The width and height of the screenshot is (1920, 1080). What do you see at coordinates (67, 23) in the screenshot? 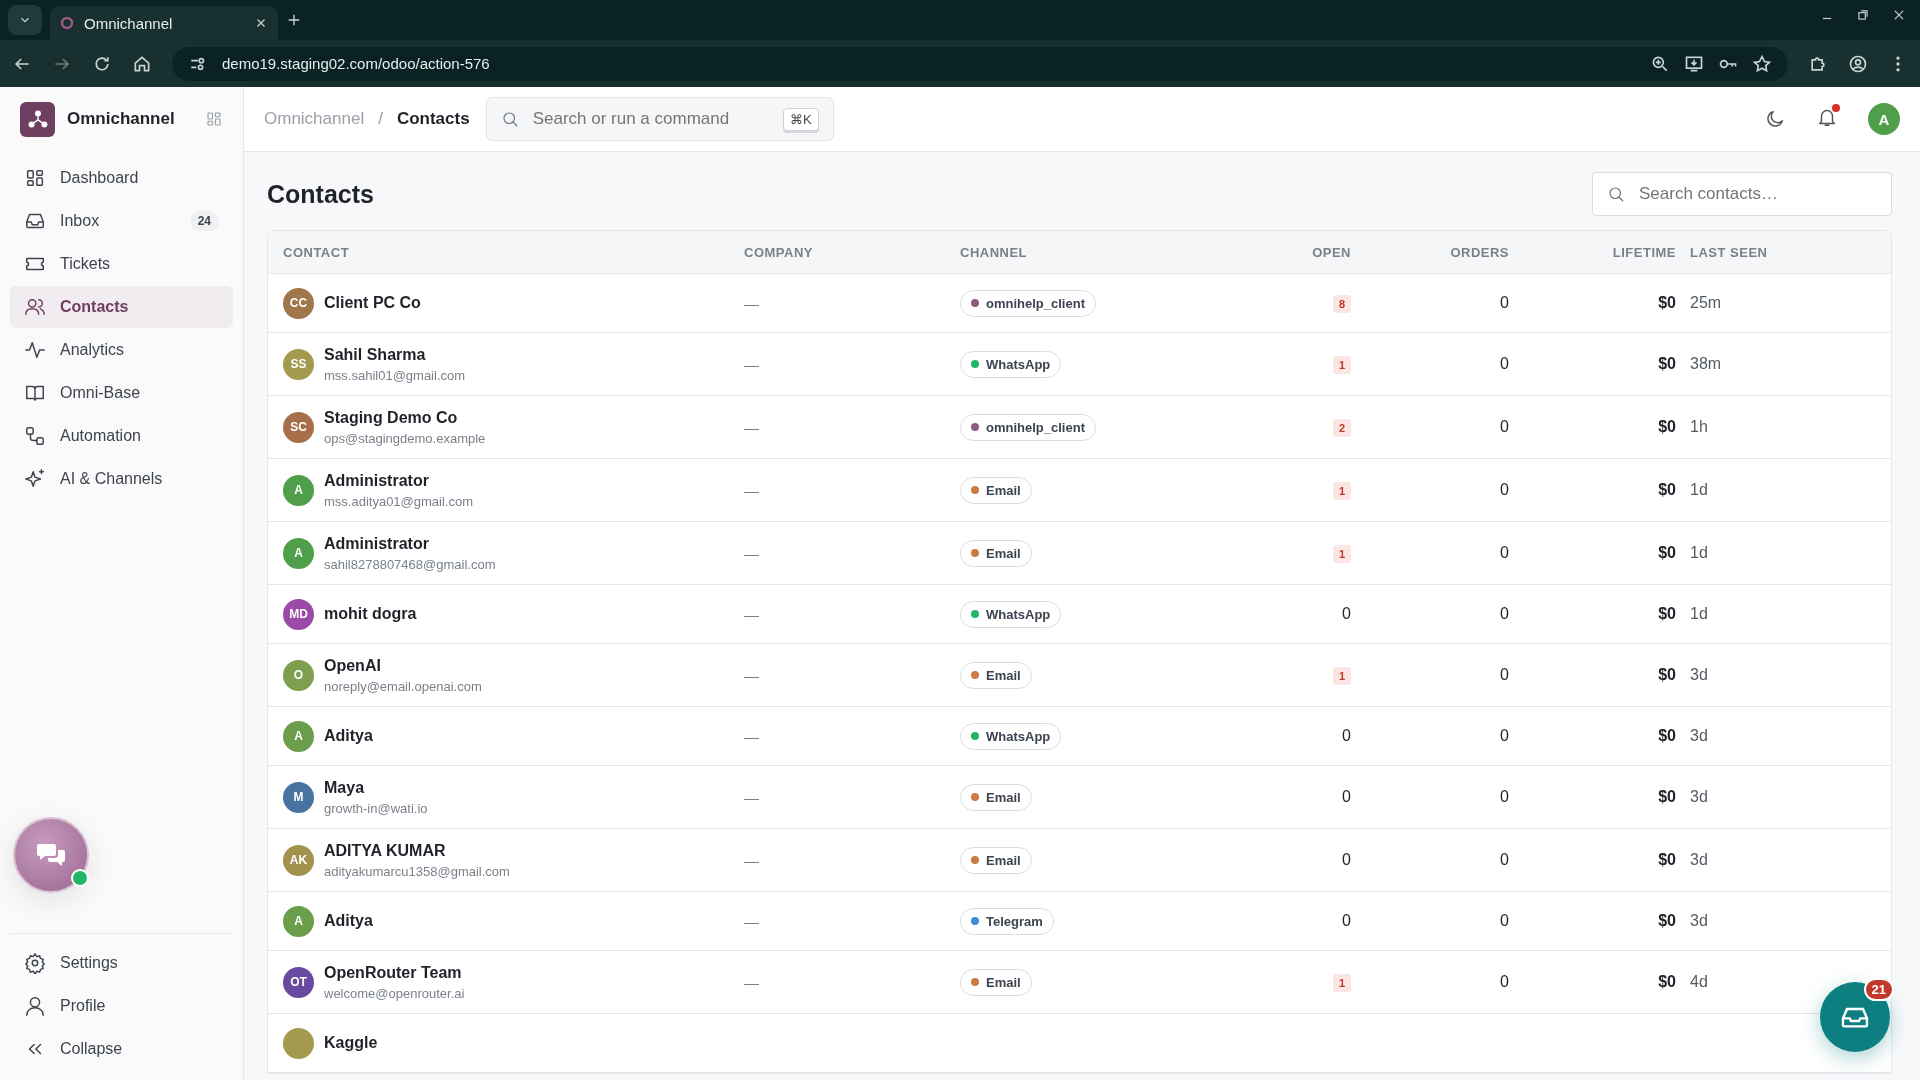
I see `favicon-icon` at bounding box center [67, 23].